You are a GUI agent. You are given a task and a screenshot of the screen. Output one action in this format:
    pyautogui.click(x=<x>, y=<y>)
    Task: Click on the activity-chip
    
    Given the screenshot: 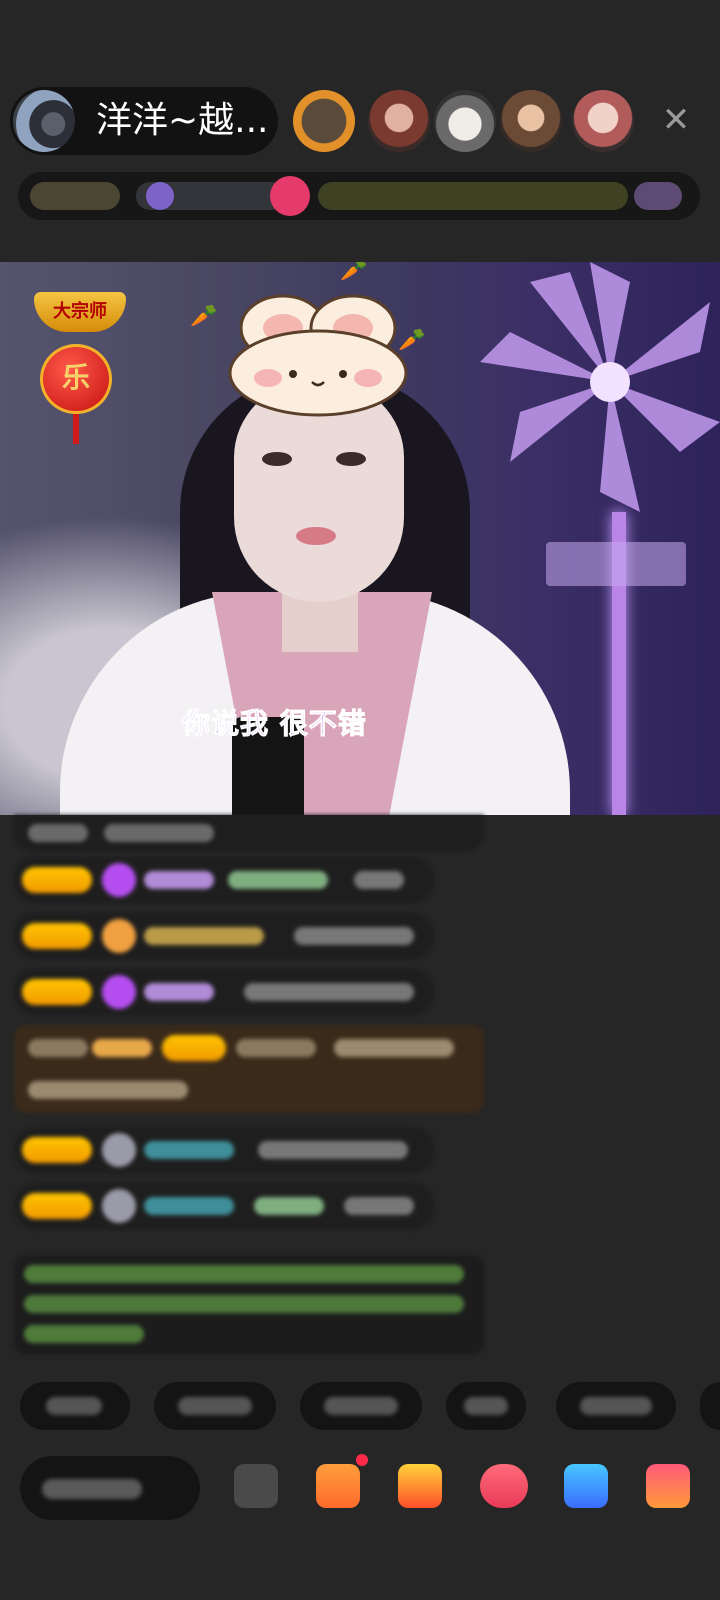 What is the action you would take?
    pyautogui.click(x=658, y=196)
    